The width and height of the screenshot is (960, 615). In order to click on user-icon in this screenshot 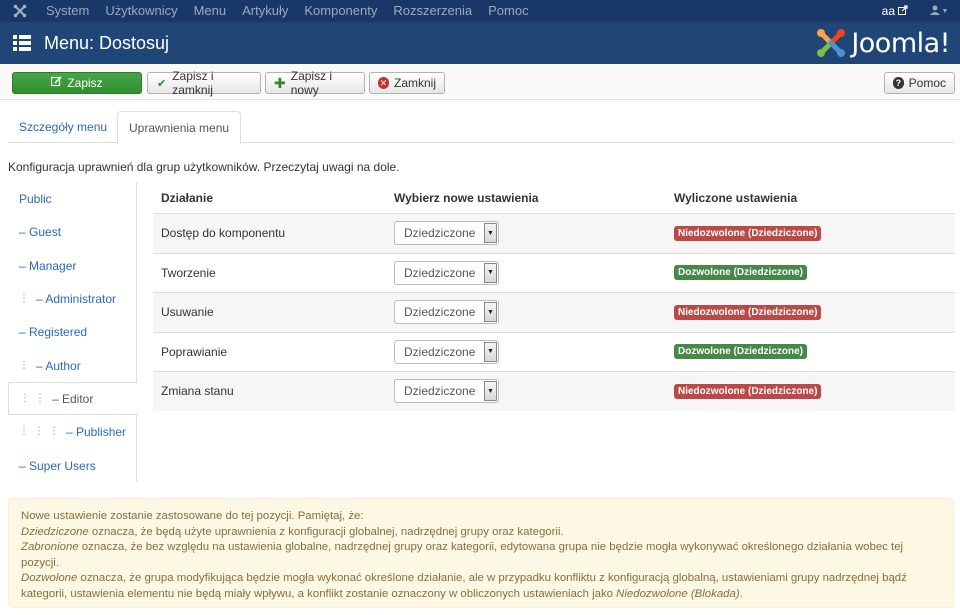, I will do `click(934, 11)`.